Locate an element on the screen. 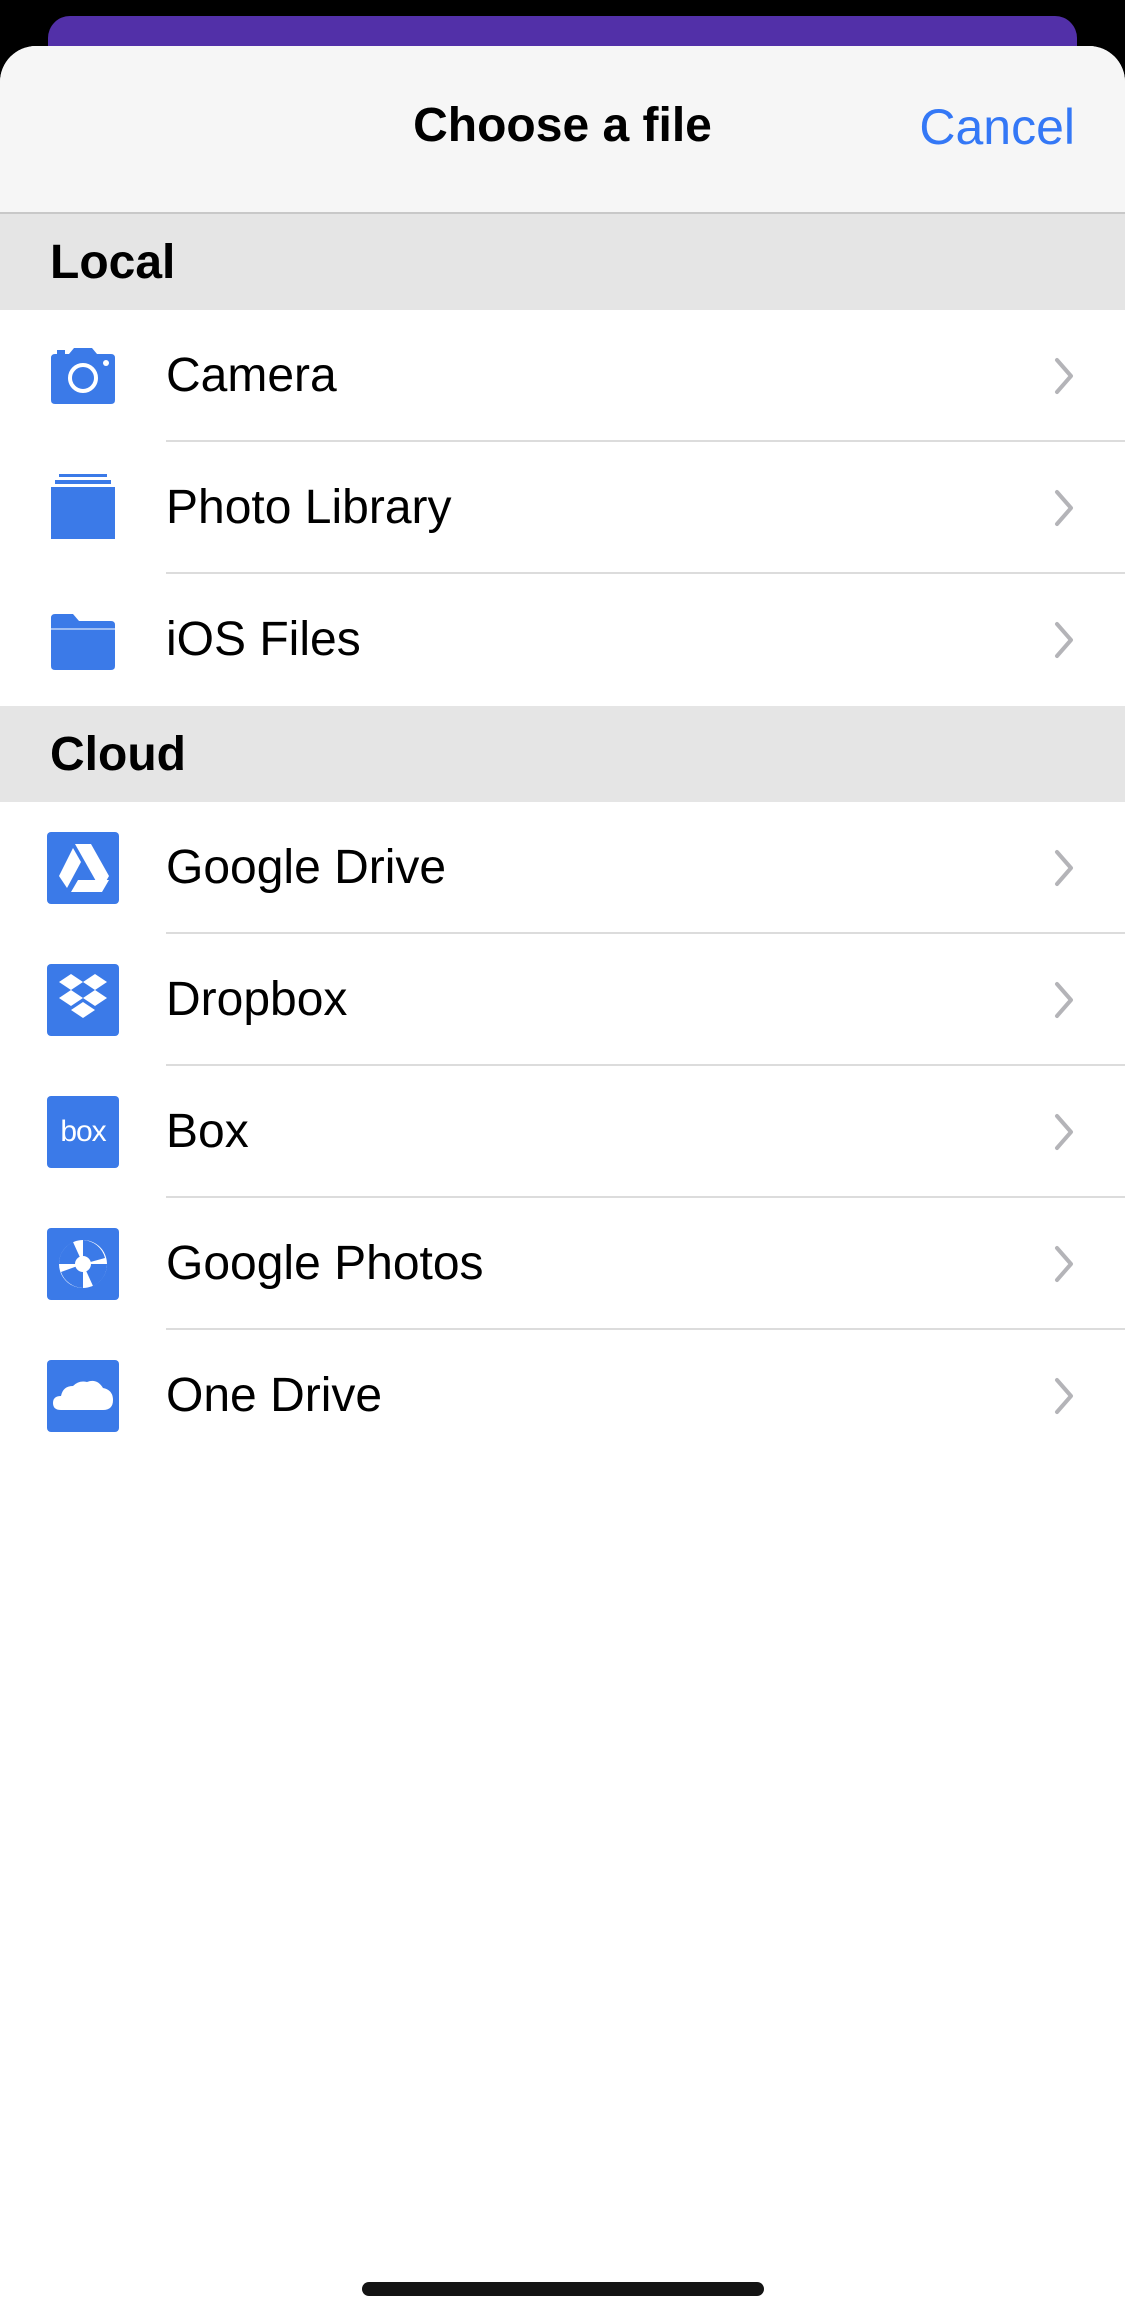 The height and width of the screenshot is (2320, 1125). onedrive-icon is located at coordinates (83, 1396).